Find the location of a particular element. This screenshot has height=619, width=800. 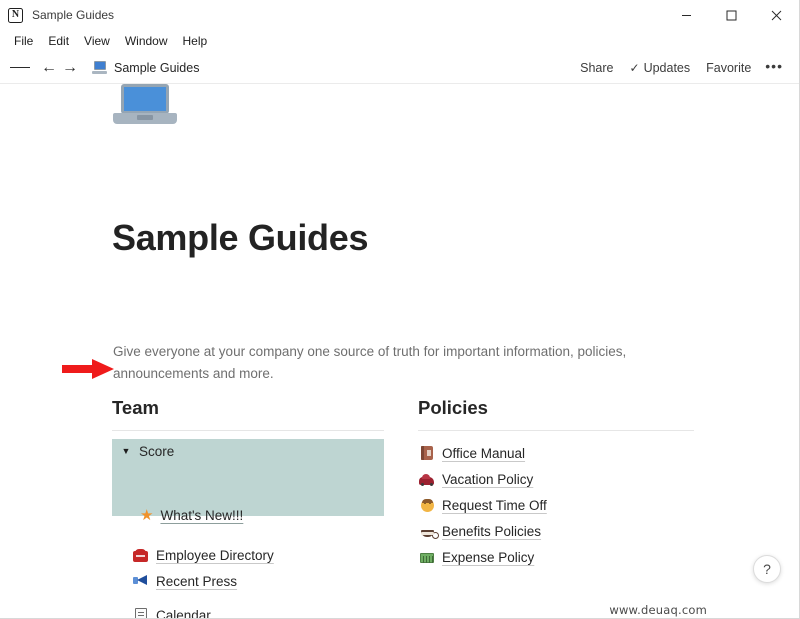

team-links: Employee Directory Recent Press Calendar is located at coordinates (258, 580).